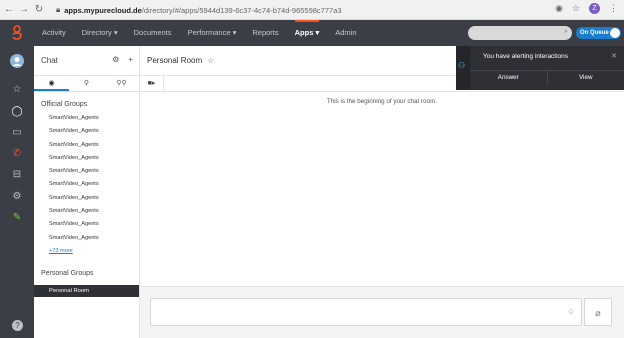 The height and width of the screenshot is (338, 624). What do you see at coordinates (17, 111) in the screenshot?
I see `chat-bubble-icon: ◯` at bounding box center [17, 111].